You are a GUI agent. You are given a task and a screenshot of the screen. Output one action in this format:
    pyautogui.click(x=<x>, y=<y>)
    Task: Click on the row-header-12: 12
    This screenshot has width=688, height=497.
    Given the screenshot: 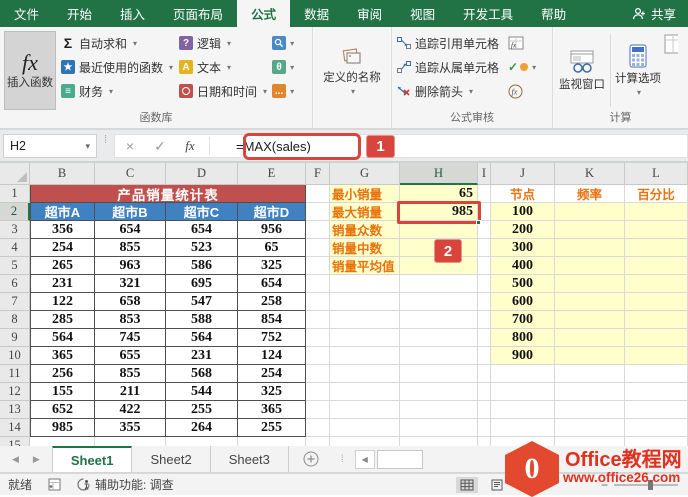 What is the action you would take?
    pyautogui.click(x=15, y=392)
    